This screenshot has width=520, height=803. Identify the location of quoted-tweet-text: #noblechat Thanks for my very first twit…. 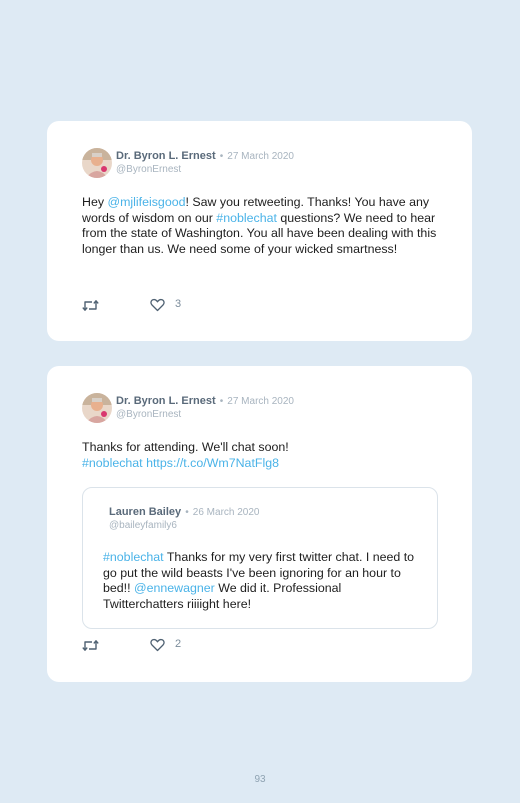
(260, 581).